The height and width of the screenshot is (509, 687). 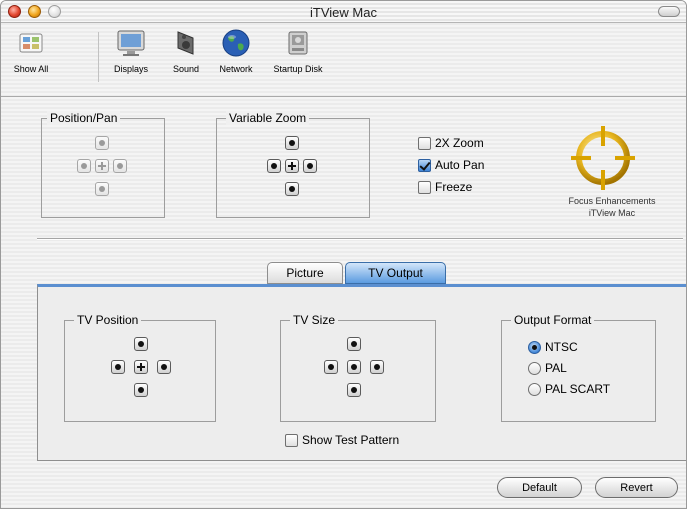 I want to click on toolbar-item-startup-disk: Startup Disk, so click(x=298, y=50).